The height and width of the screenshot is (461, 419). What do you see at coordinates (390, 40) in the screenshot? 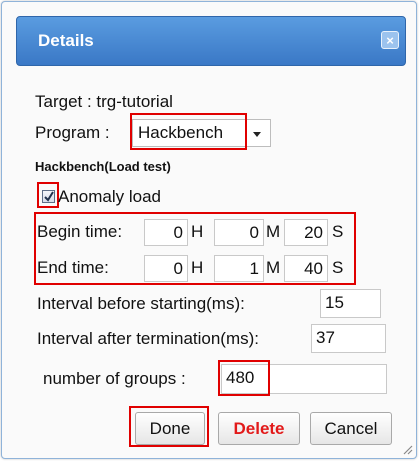
I see `close-icon: ×` at bounding box center [390, 40].